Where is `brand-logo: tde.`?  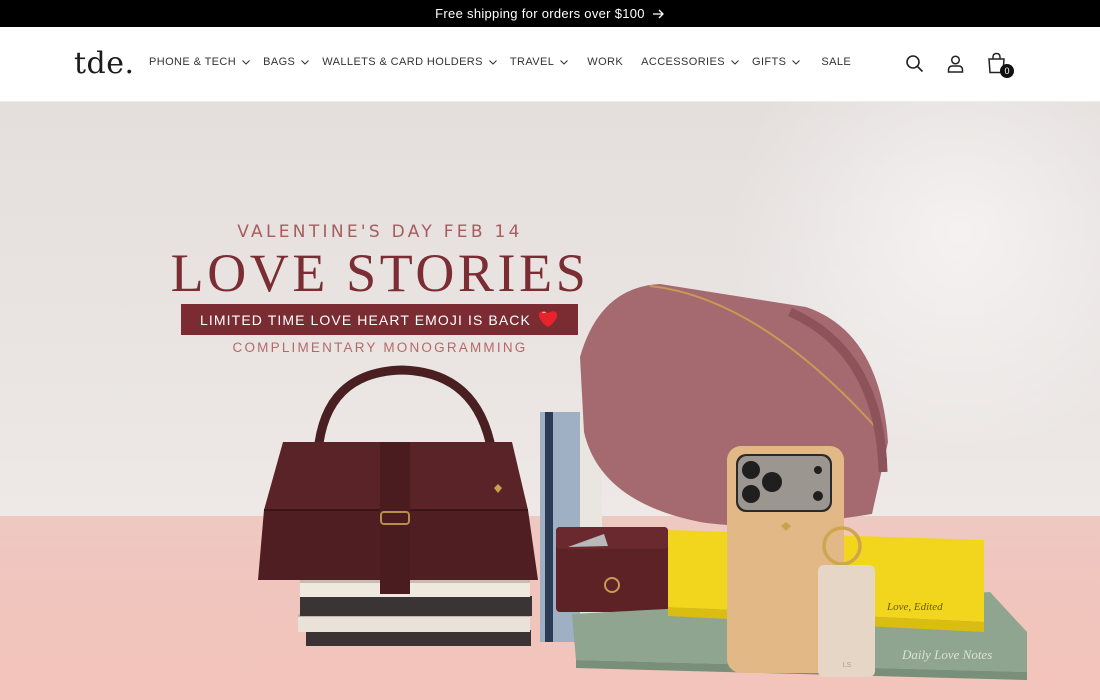
brand-logo: tde. is located at coordinates (104, 63).